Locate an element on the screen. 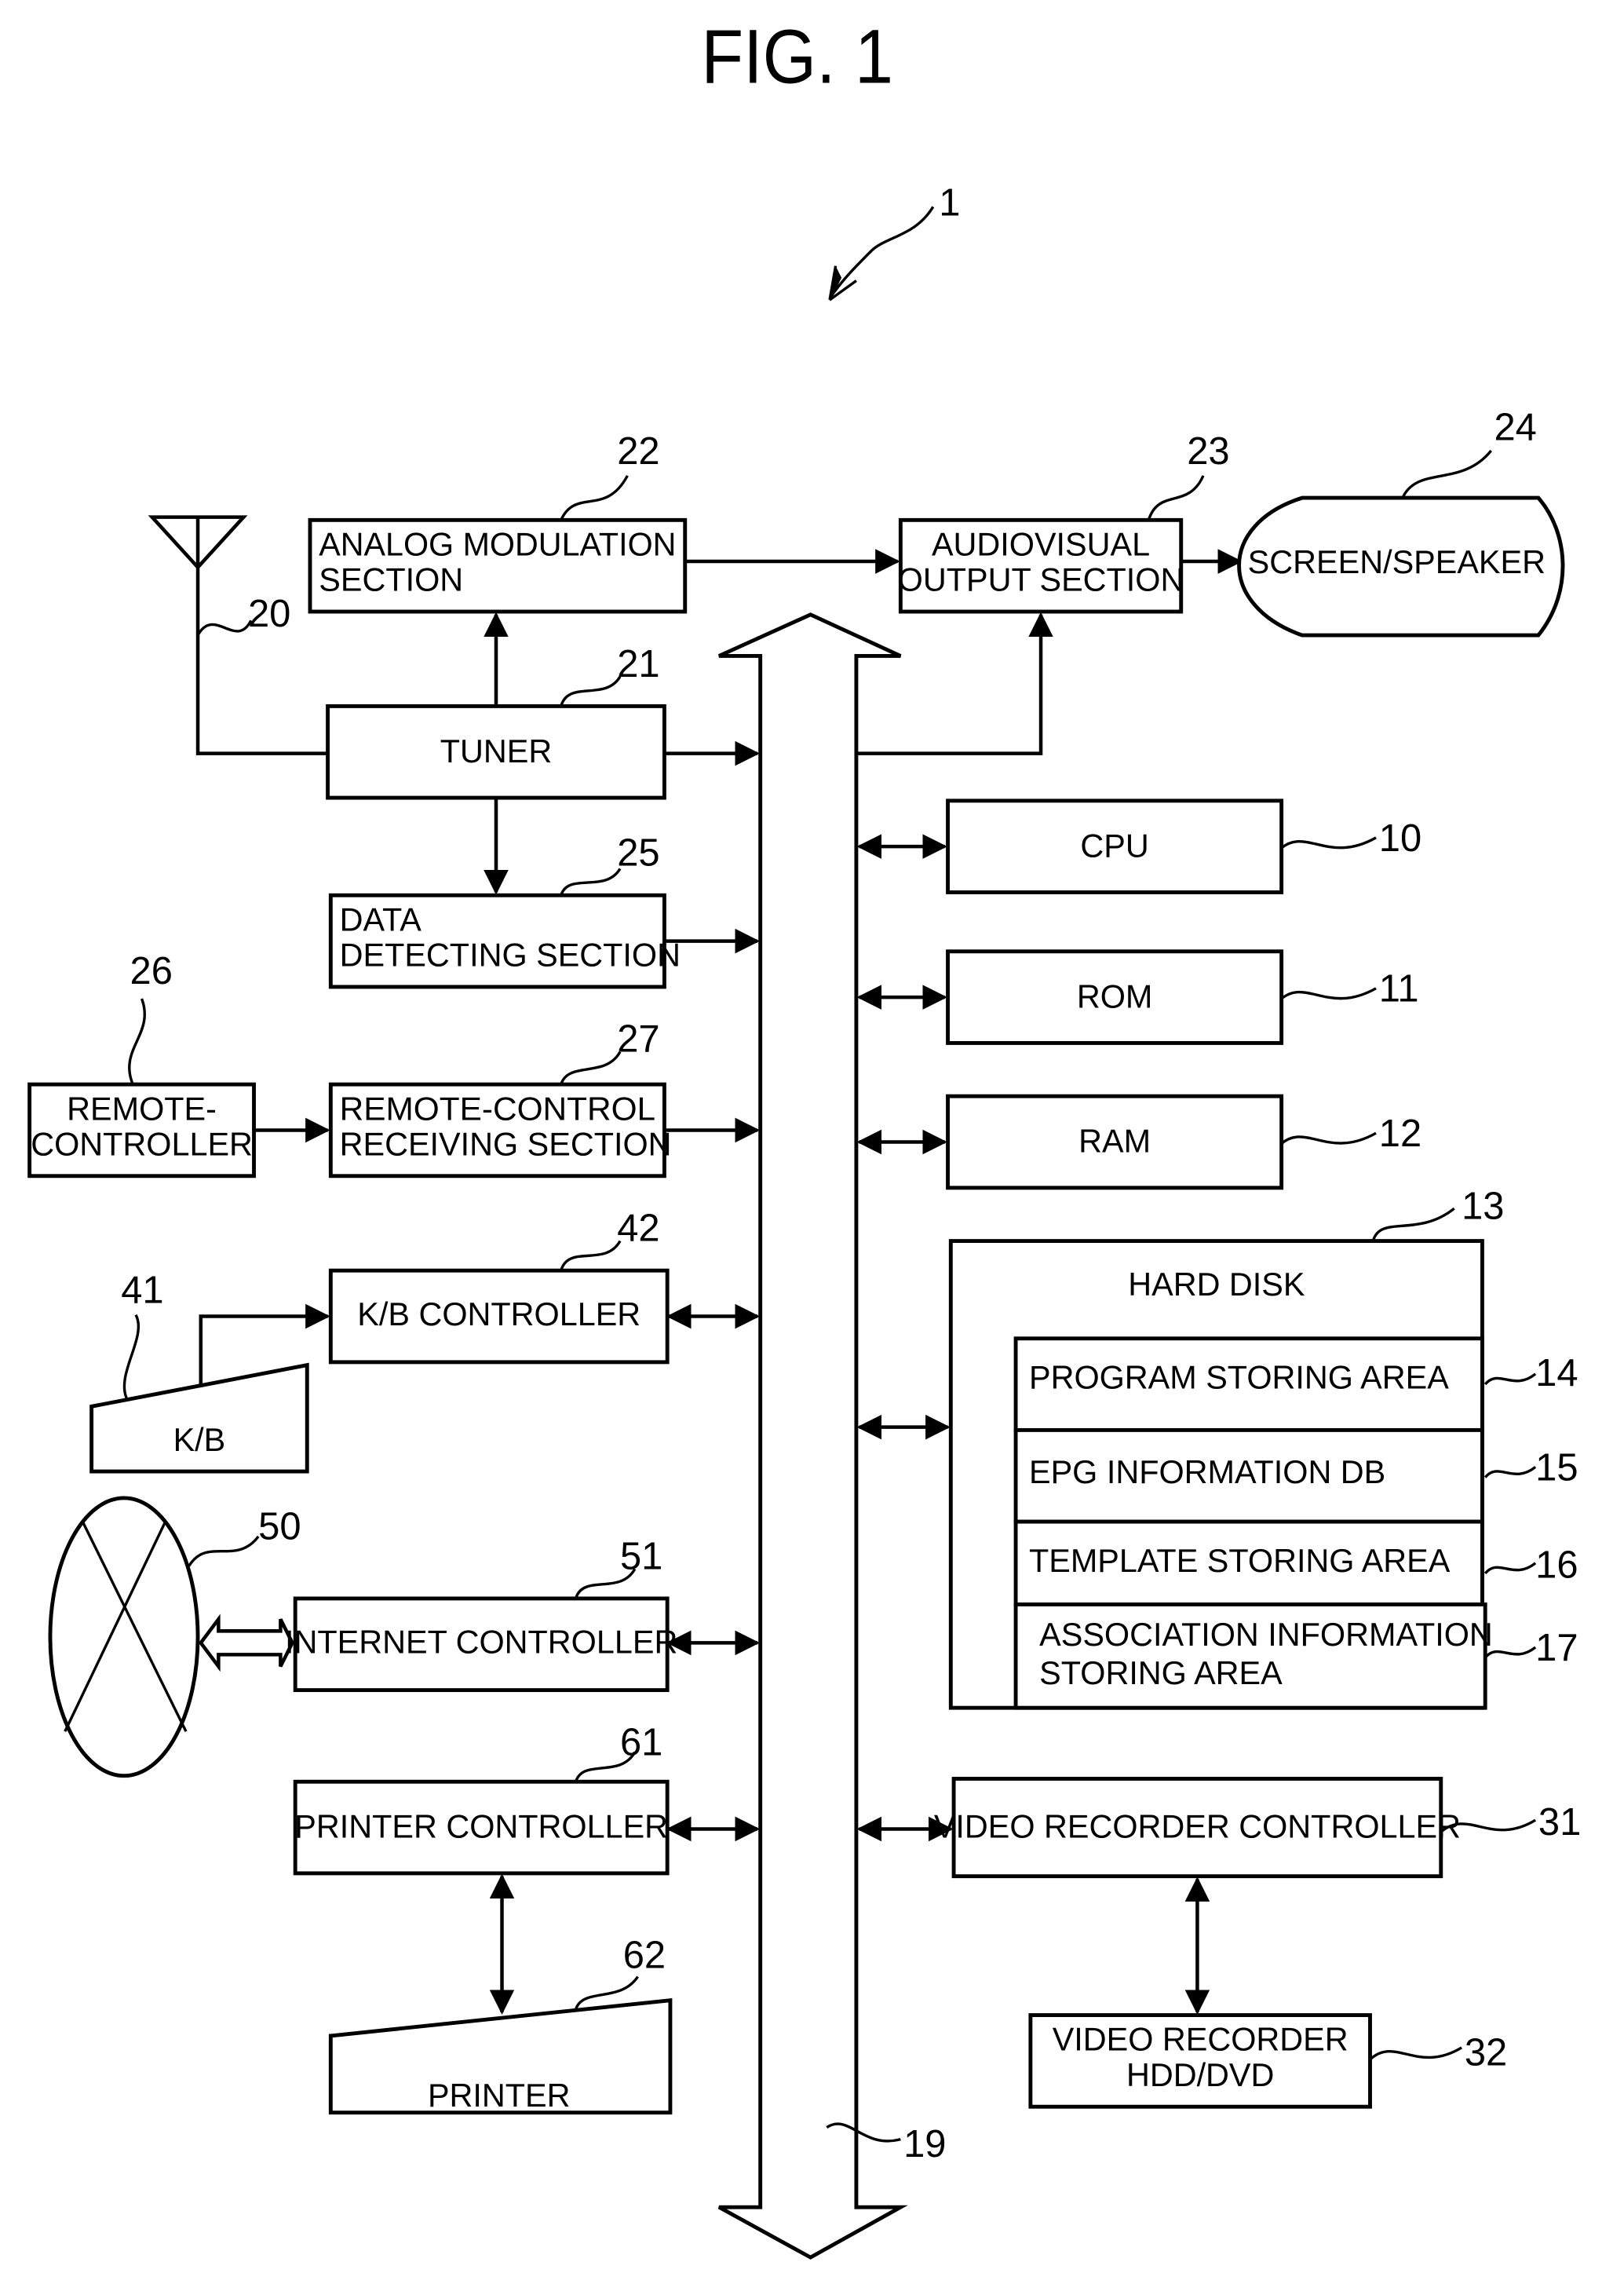 This screenshot has height=2284, width=1624. ref-17: 17 is located at coordinates (1557, 1648).